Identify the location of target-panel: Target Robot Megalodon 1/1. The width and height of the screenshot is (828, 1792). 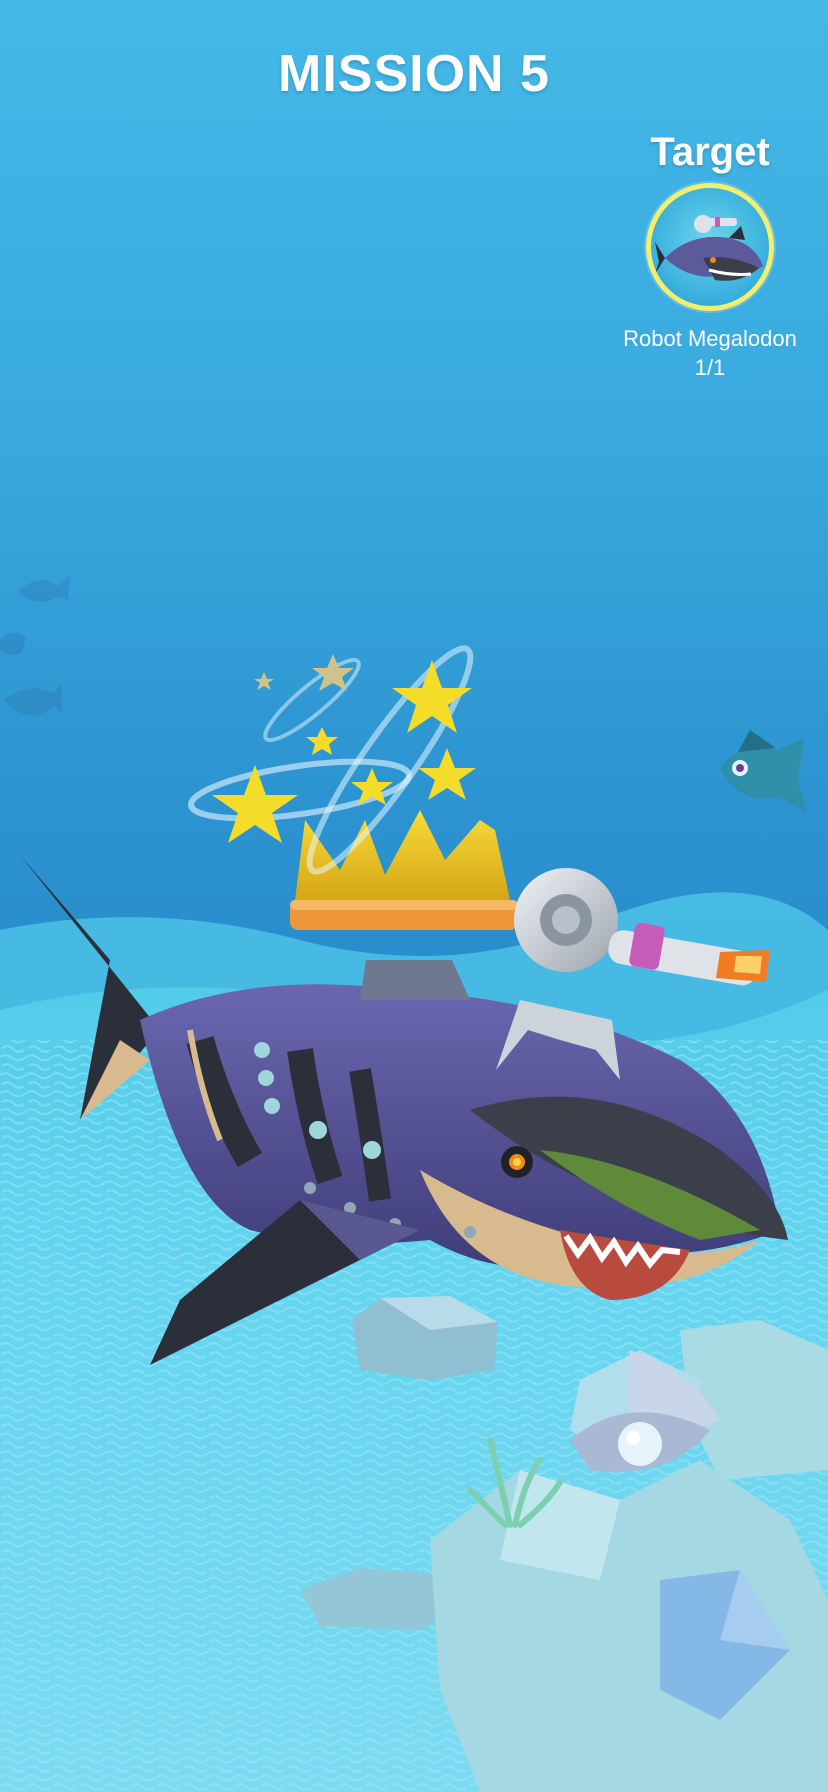
(710, 256).